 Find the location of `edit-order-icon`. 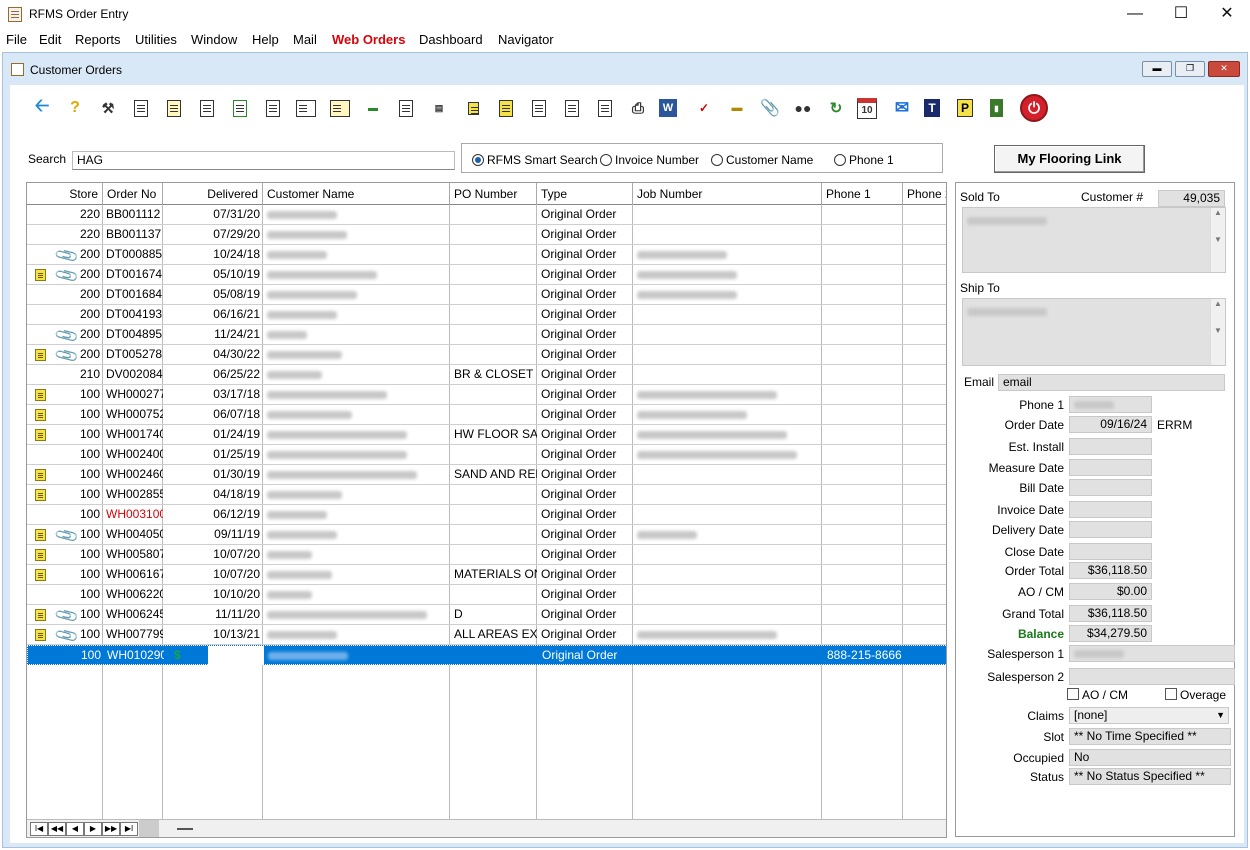

edit-order-icon is located at coordinates (174, 108).